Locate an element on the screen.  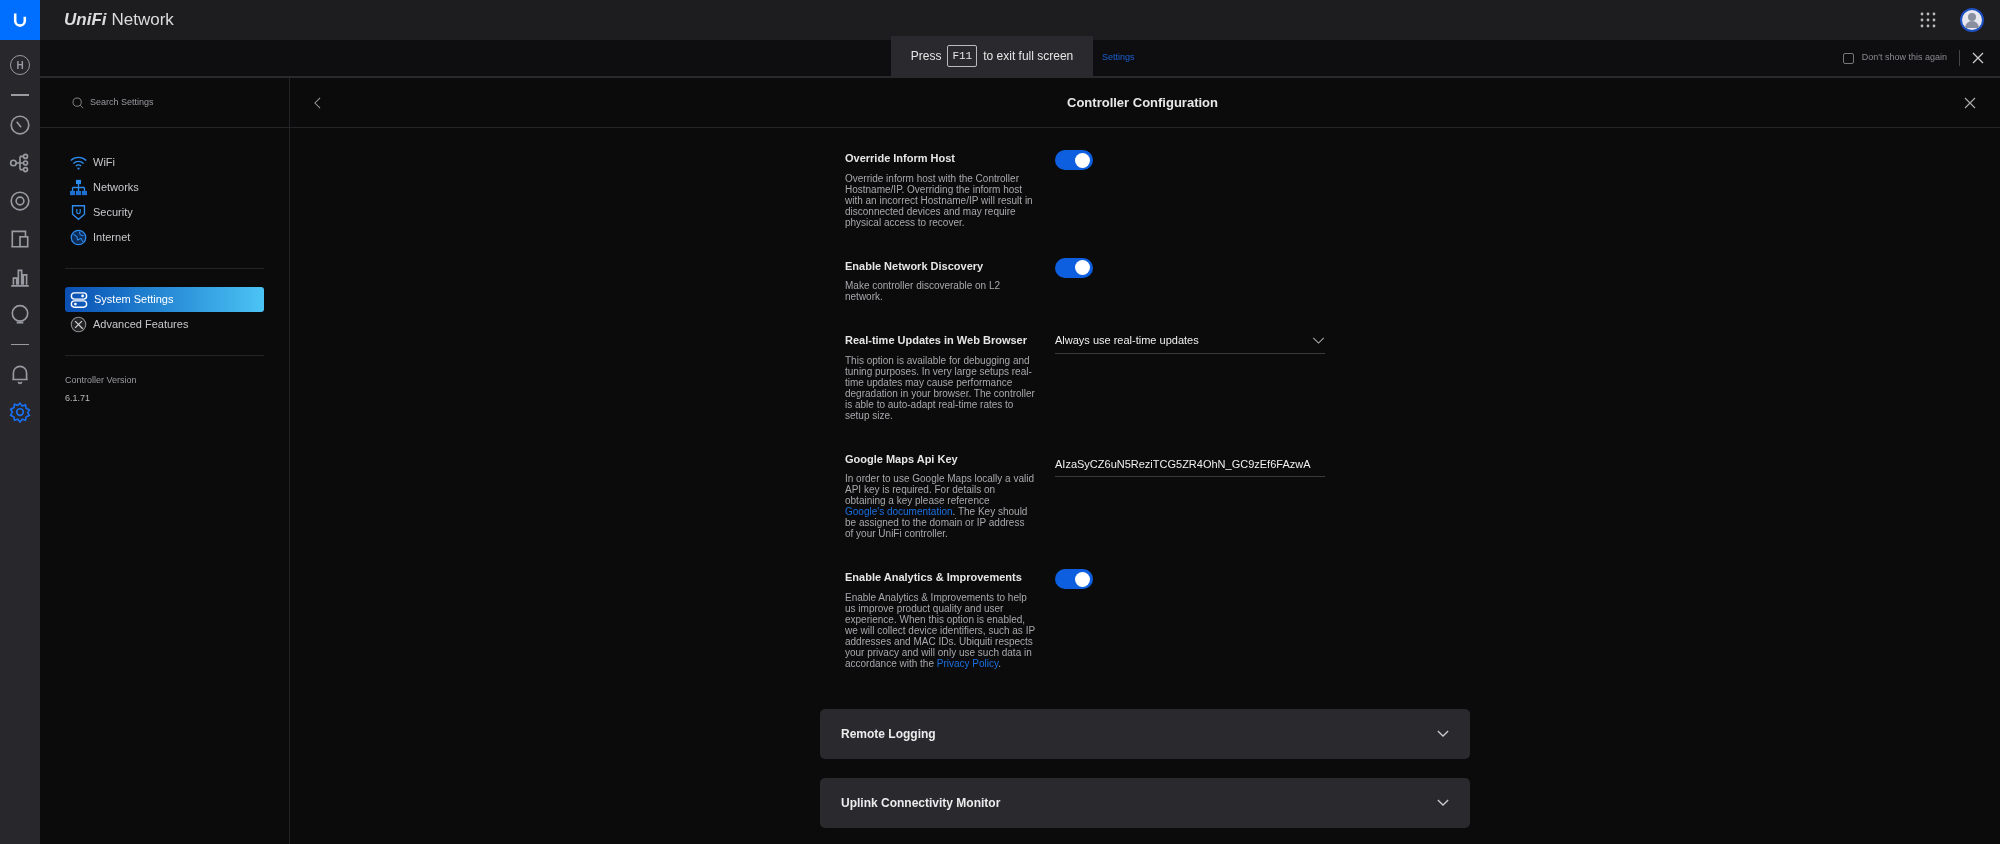
setting-description: In order to use Google Maps locally a valid API key is required. For details on obtaining a key please reference Google's documentation. The Key should be assigned to the domain or IP address of your UniFi controller. is located at coordinates (940, 506).